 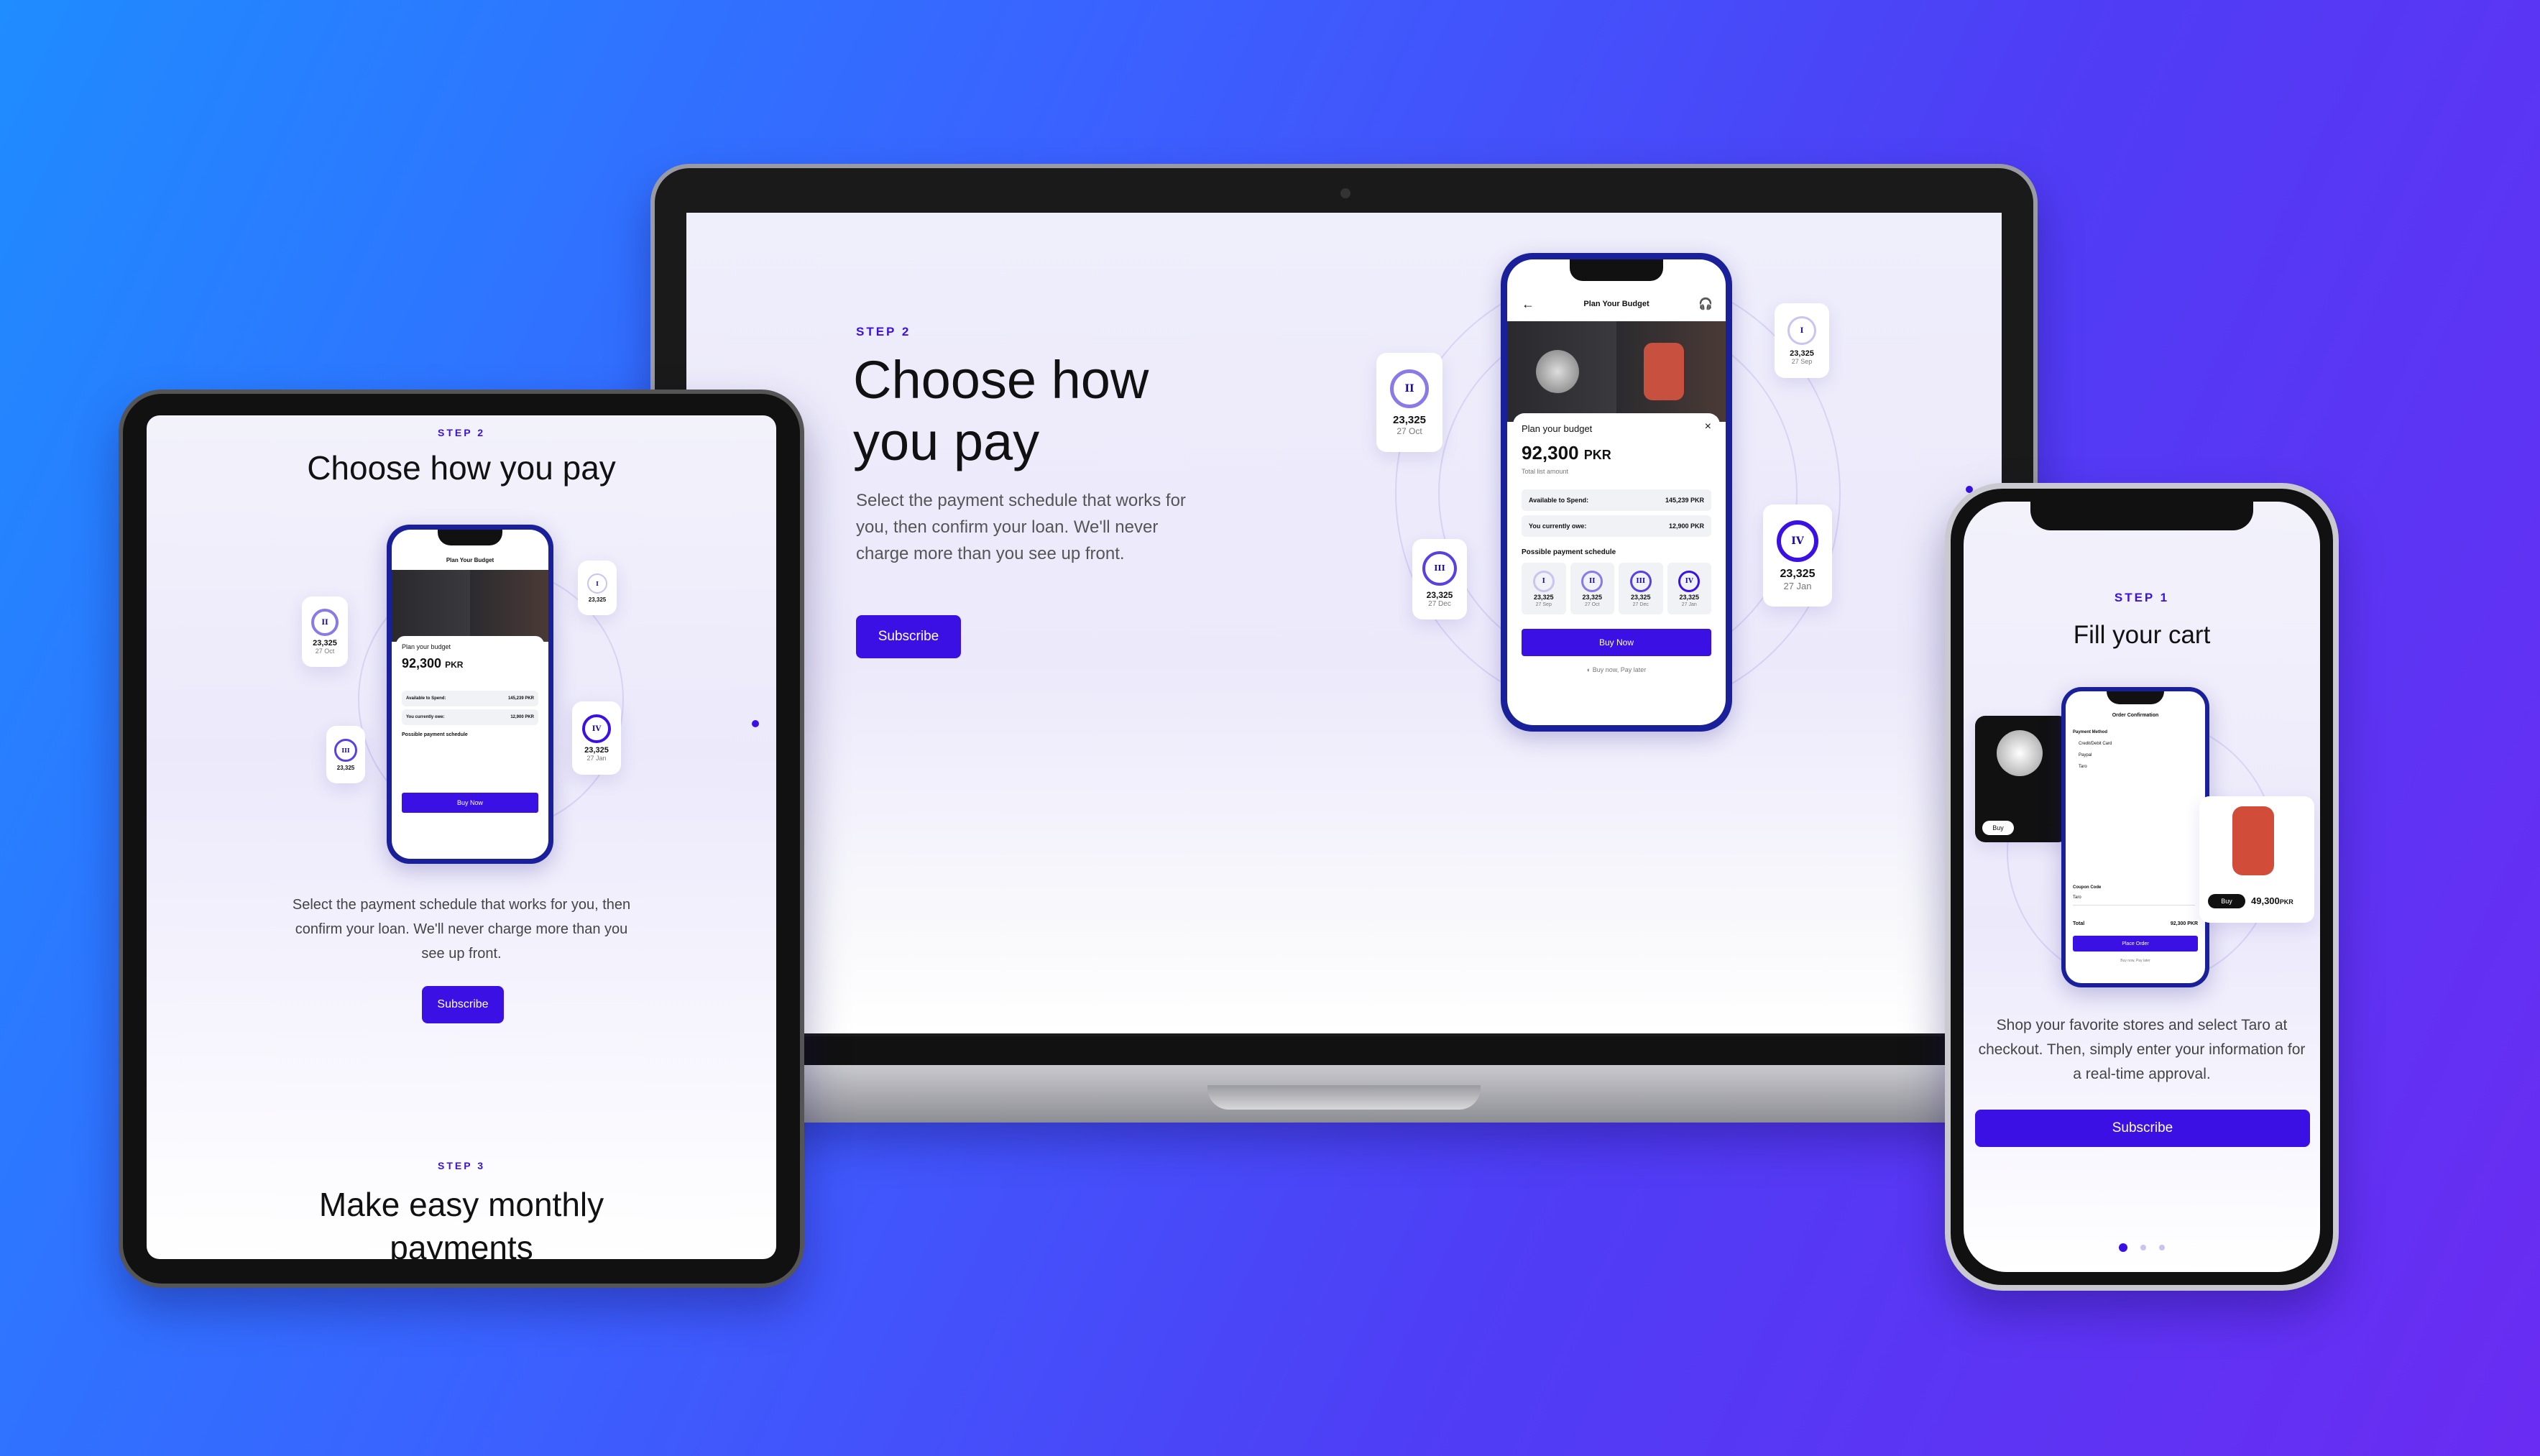 What do you see at coordinates (2095, 744) in the screenshot?
I see `payment-option: Credit/Debit Card` at bounding box center [2095, 744].